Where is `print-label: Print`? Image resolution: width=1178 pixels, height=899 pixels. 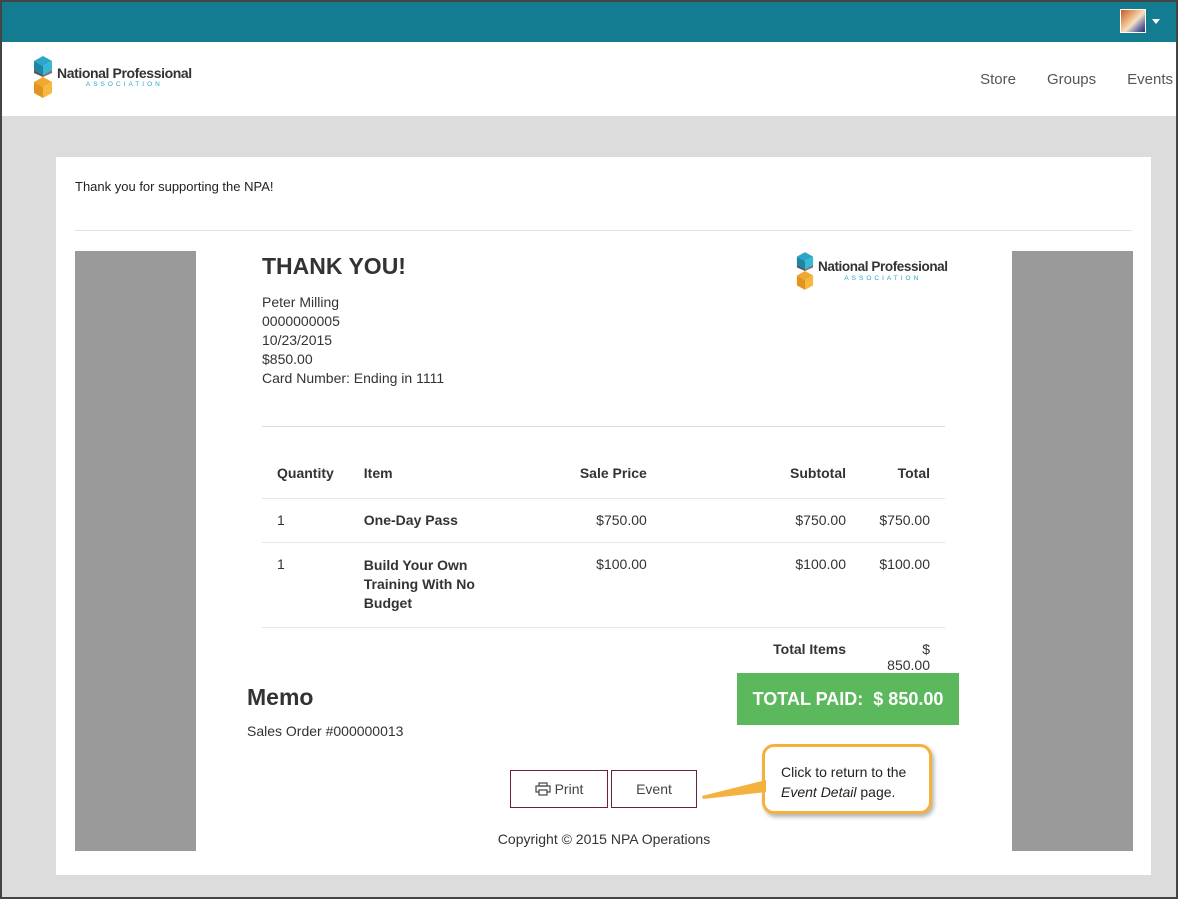
print-label: Print is located at coordinates (569, 789).